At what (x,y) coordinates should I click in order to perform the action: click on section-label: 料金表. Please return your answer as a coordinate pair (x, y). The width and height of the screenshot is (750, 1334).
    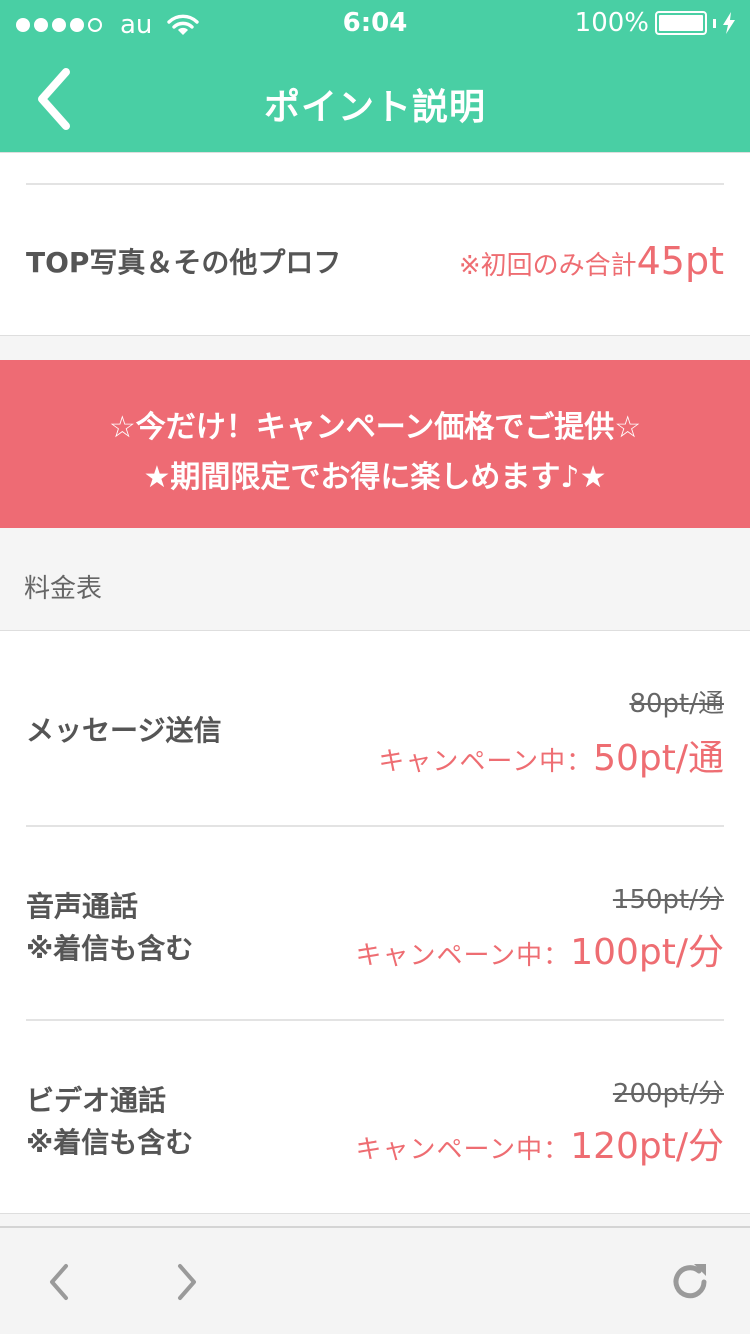
    Looking at the image, I should click on (63, 589).